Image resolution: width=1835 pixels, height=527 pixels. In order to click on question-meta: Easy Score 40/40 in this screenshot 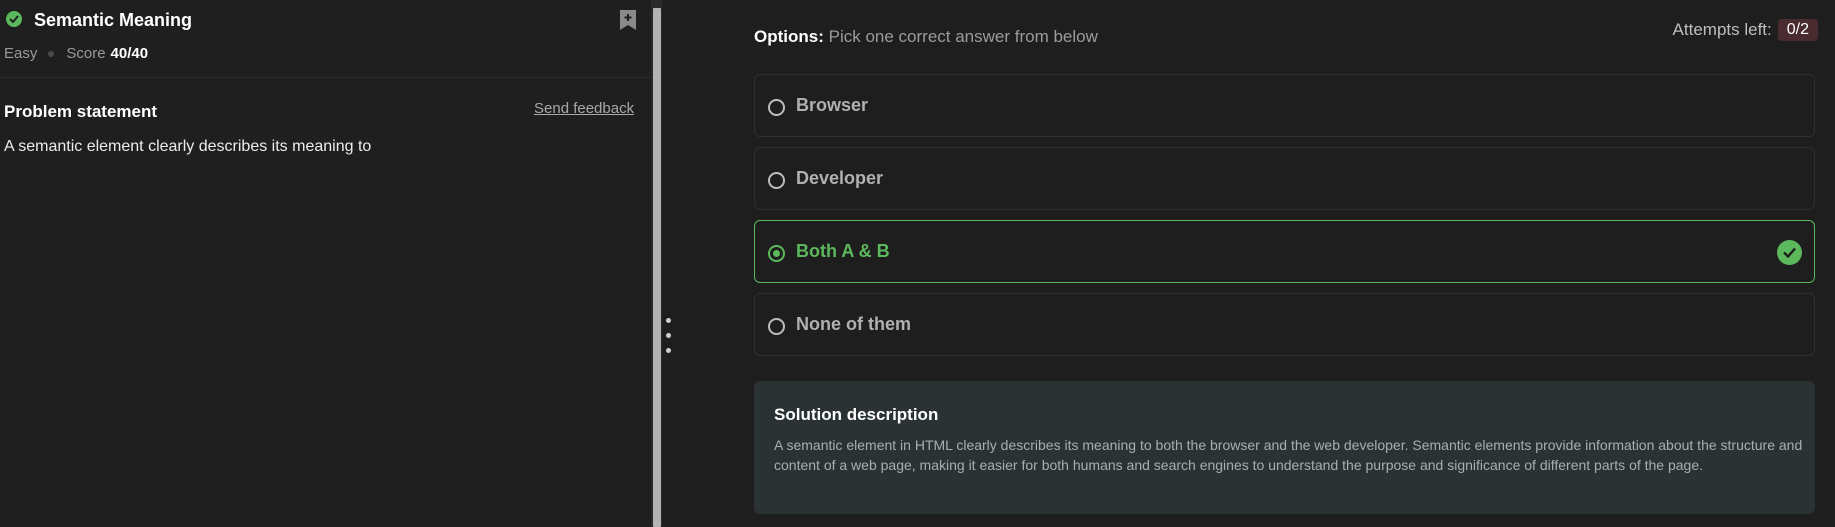, I will do `click(76, 53)`.